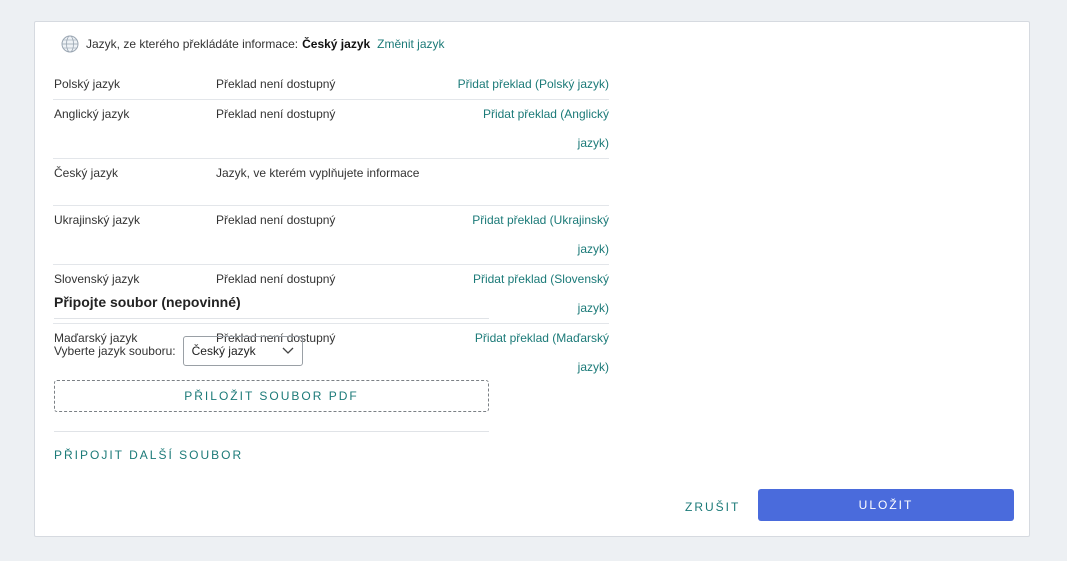 This screenshot has height=561, width=1067. I want to click on row-status: Jazyk, ve kterém vyplňujete informace, so click(318, 173).